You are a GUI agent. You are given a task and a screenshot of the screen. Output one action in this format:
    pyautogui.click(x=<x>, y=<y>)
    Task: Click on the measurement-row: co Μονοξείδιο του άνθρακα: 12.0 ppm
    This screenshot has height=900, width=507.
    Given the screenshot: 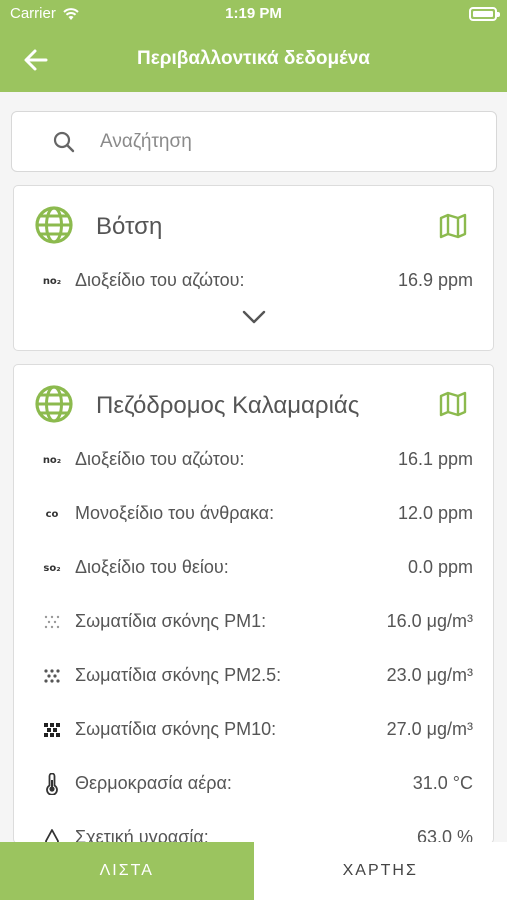 What is the action you would take?
    pyautogui.click(x=255, y=514)
    